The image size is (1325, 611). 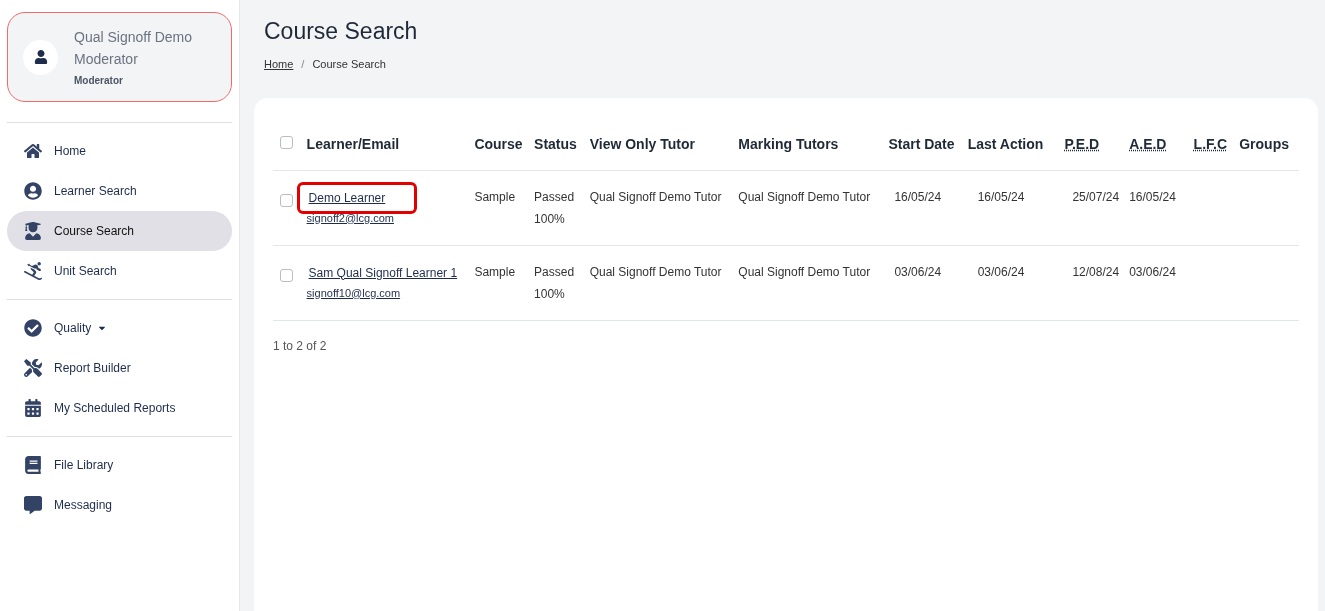 I want to click on books-icon, so click(x=33, y=465).